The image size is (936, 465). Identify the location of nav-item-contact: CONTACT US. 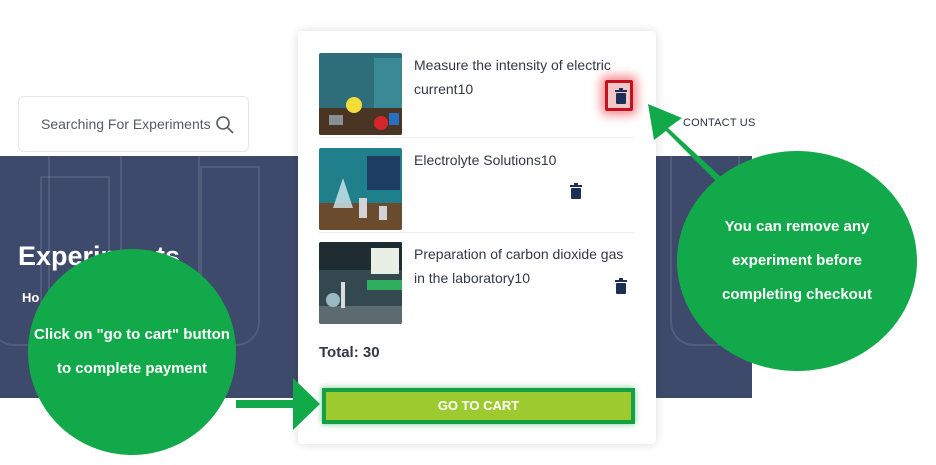
(719, 123).